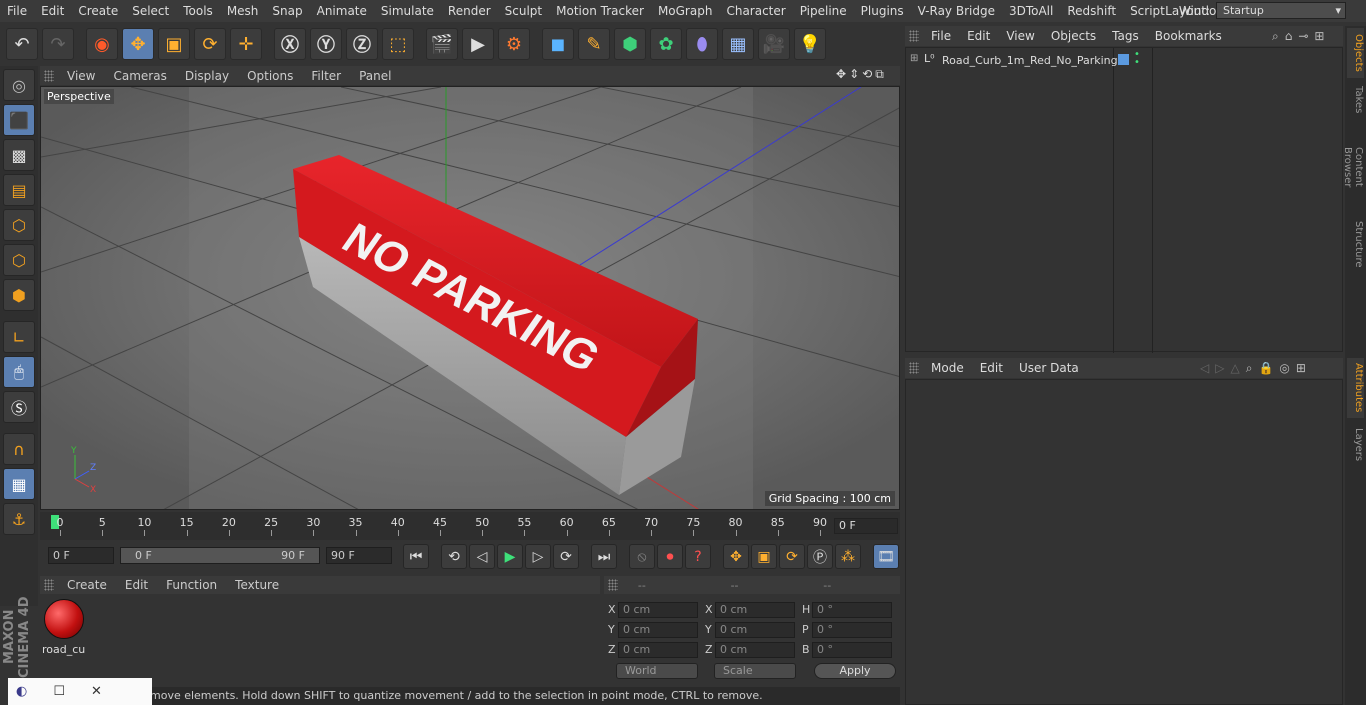  Describe the element at coordinates (136, 585) in the screenshot. I see `material-menu-edit: Edit` at that location.